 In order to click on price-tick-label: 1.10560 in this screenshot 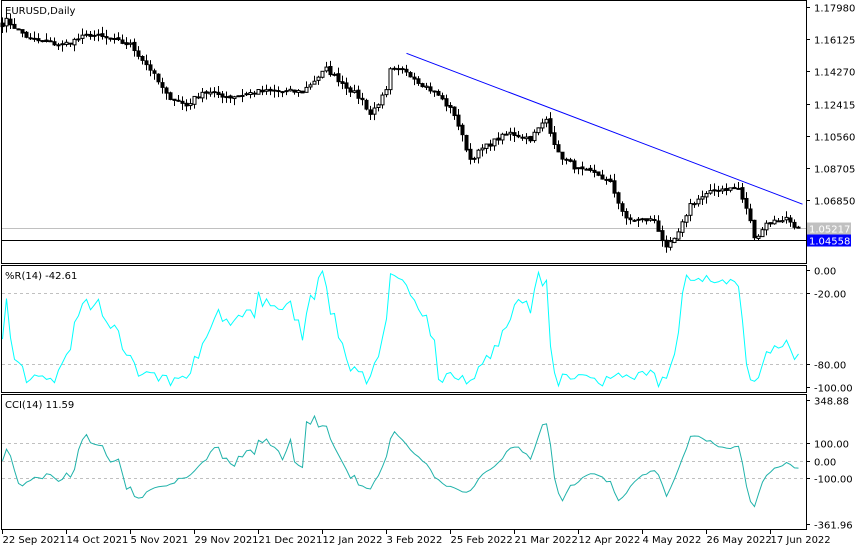, I will do `click(834, 138)`.